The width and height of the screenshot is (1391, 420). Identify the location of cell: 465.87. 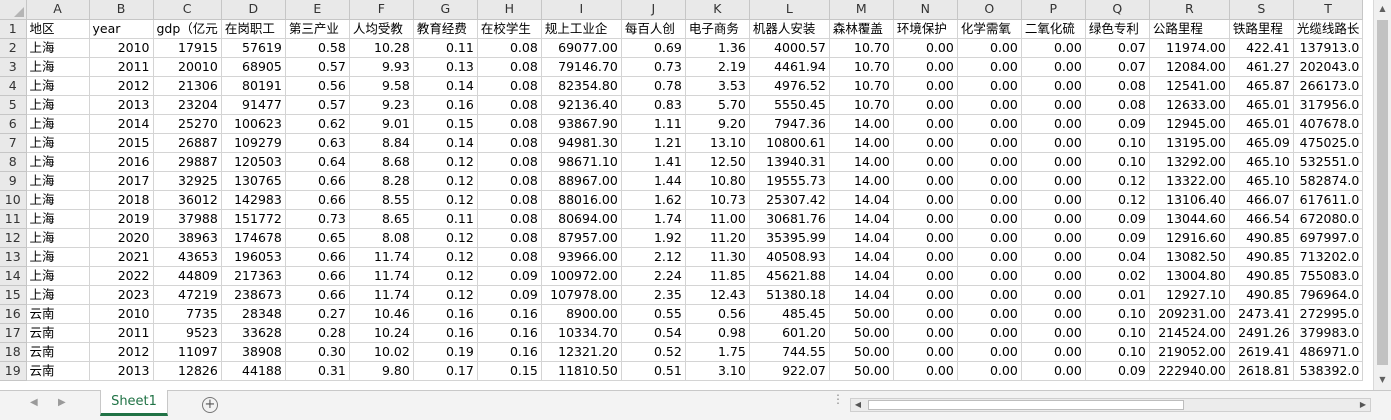
(1261, 86).